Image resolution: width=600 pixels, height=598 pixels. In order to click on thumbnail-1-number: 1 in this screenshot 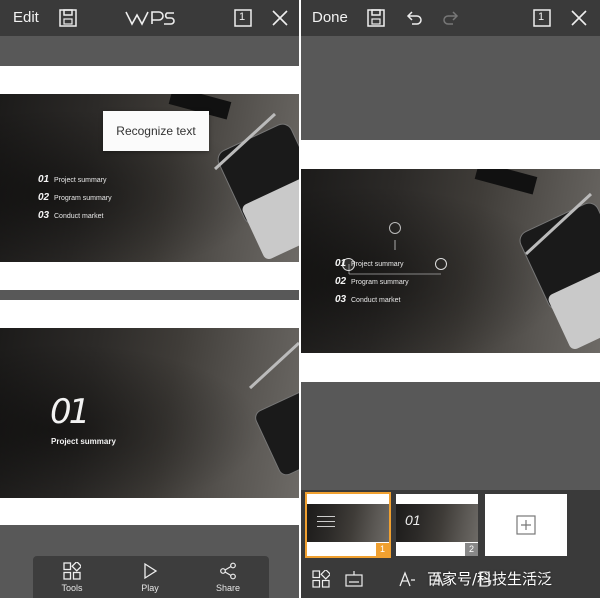, I will do `click(382, 549)`.